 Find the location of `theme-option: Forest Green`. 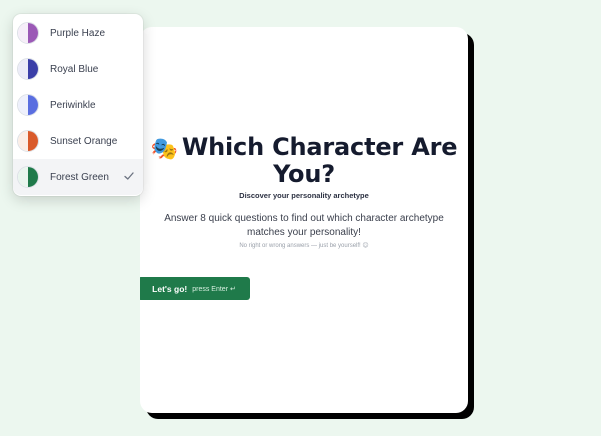

theme-option: Forest Green is located at coordinates (78, 177).